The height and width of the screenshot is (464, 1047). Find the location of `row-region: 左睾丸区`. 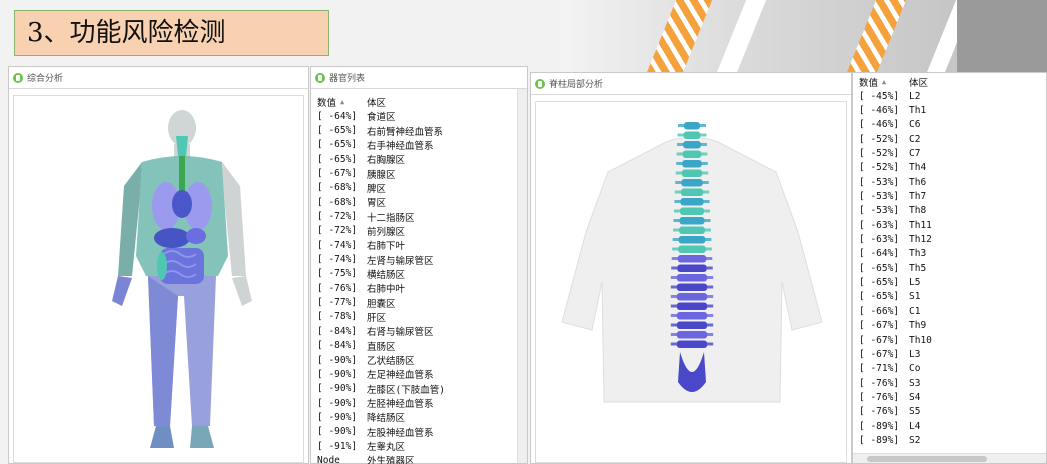

row-region: 左睾丸区 is located at coordinates (386, 448).